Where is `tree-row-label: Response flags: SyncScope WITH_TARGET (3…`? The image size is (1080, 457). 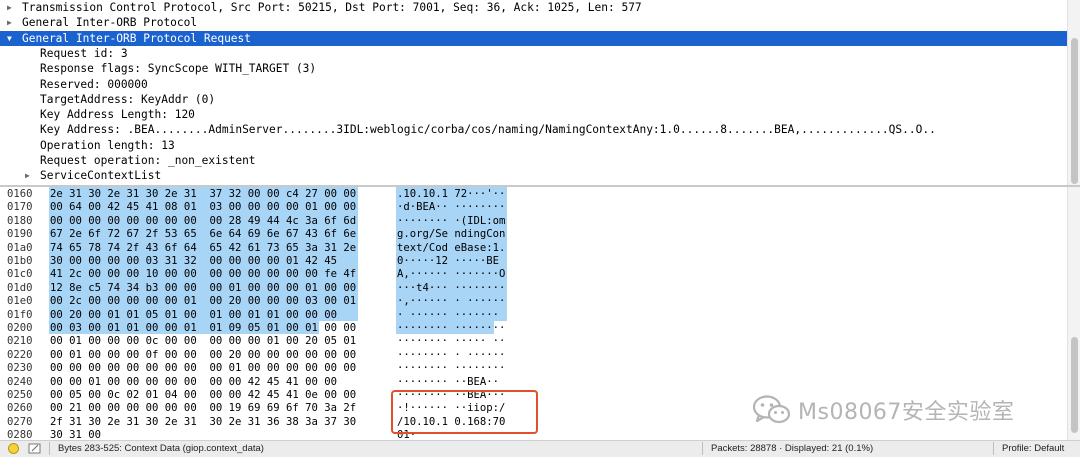
tree-row-label: Response flags: SyncScope WITH_TARGET (3… is located at coordinates (178, 69).